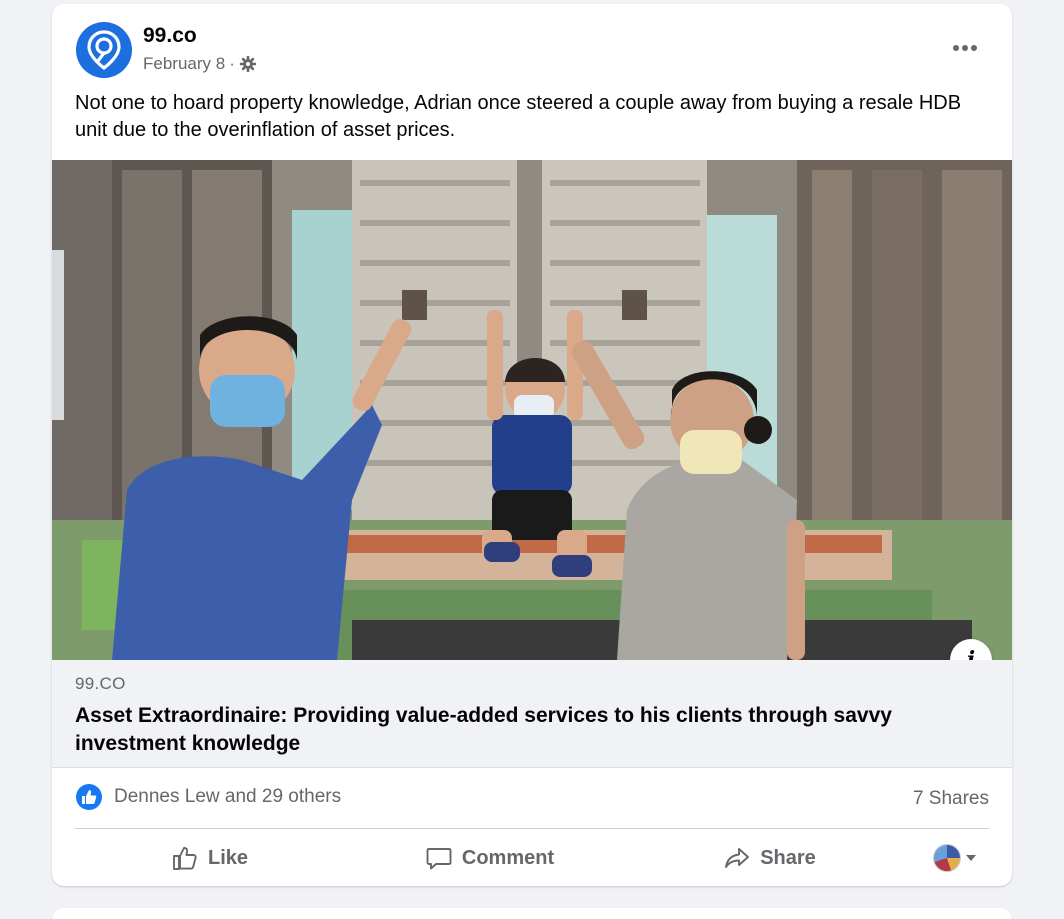  I want to click on reactions-summary: Dennes Lew and 29 others, so click(208, 797).